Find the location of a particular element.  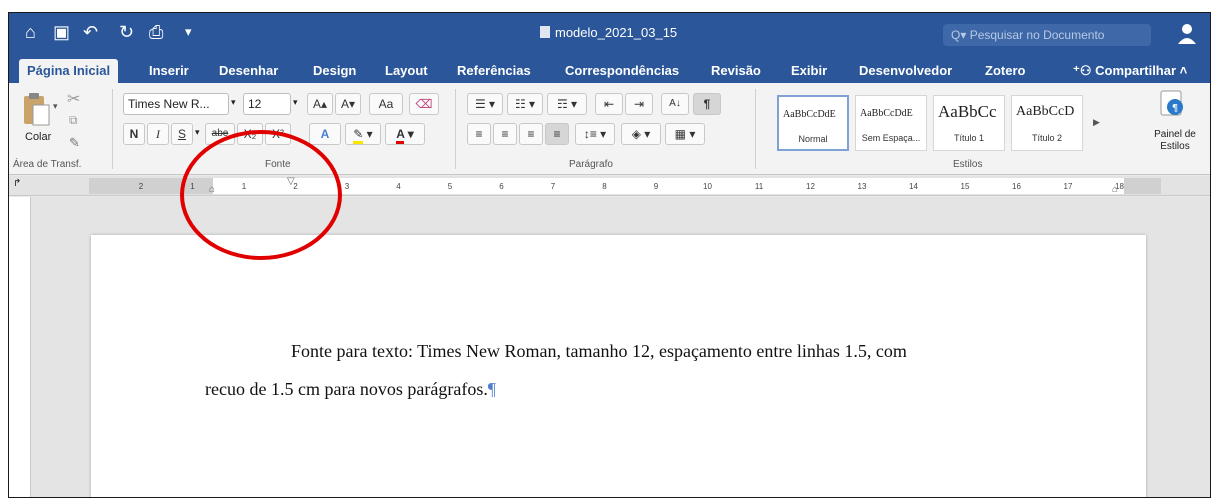

tab-design: Design is located at coordinates (334, 70).